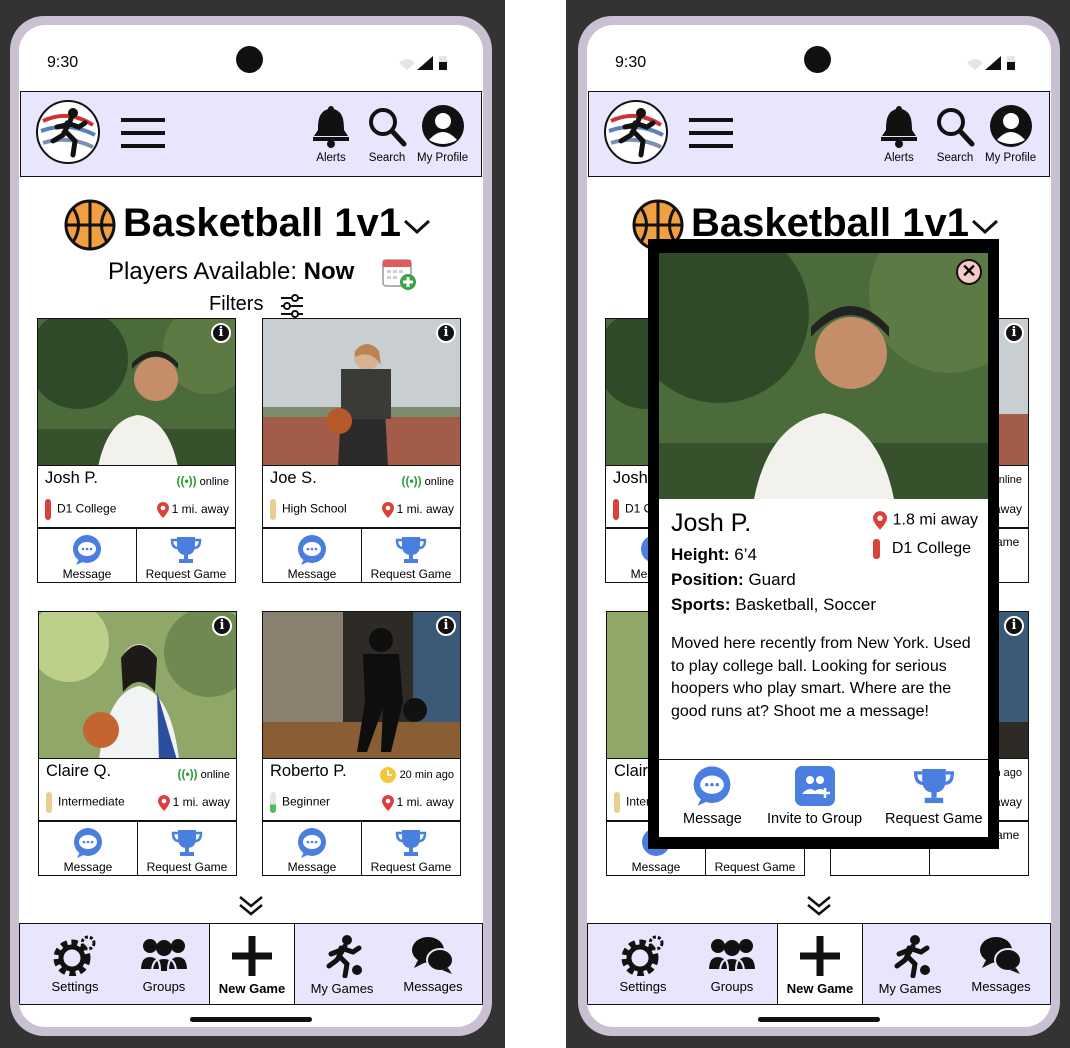 This screenshot has height=1048, width=1070. I want to click on messages-icon, so click(1001, 955).